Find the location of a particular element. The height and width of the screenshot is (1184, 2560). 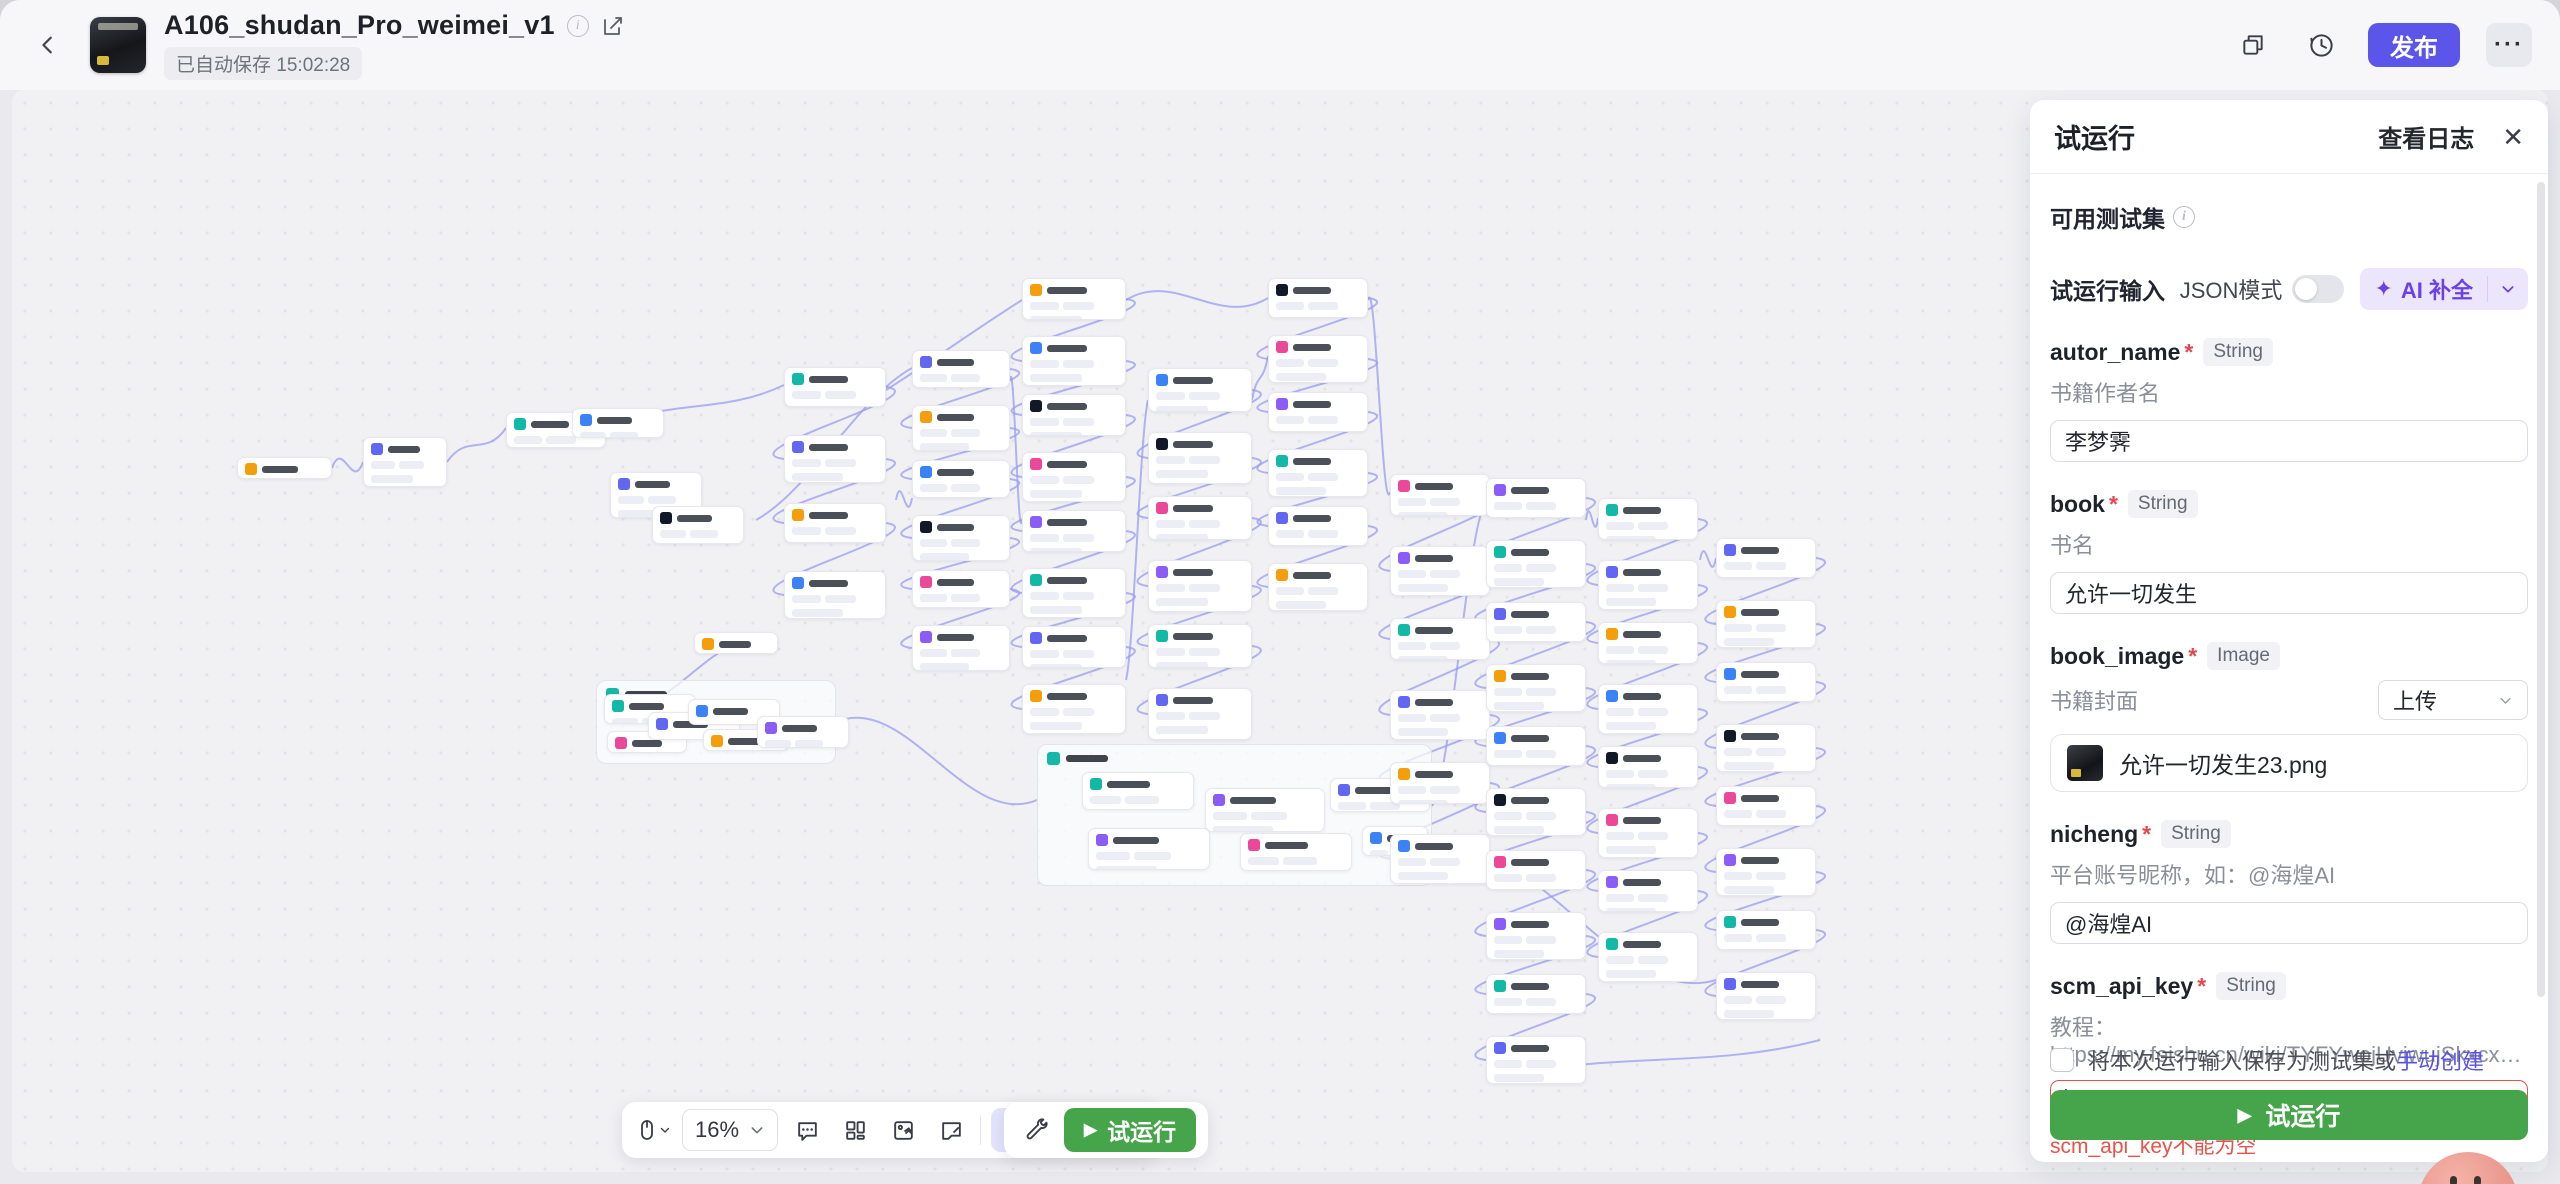

view-logs-button: 查看日志 is located at coordinates (2426, 136).